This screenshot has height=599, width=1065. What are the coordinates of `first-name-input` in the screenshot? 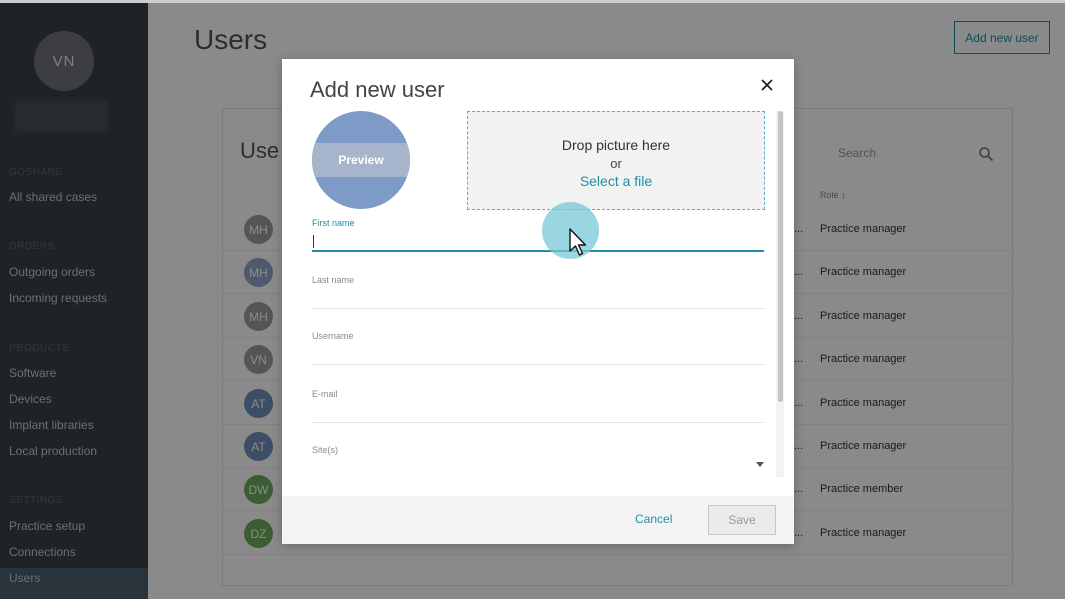 It's located at (538, 242).